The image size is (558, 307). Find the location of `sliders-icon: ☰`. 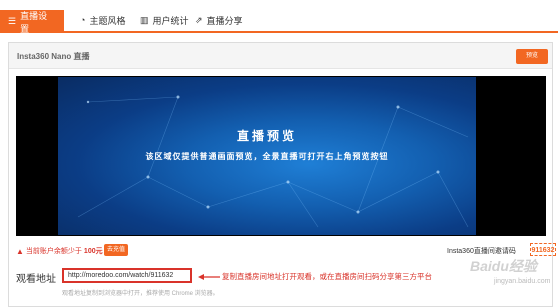

sliders-icon: ☰ is located at coordinates (12, 21).